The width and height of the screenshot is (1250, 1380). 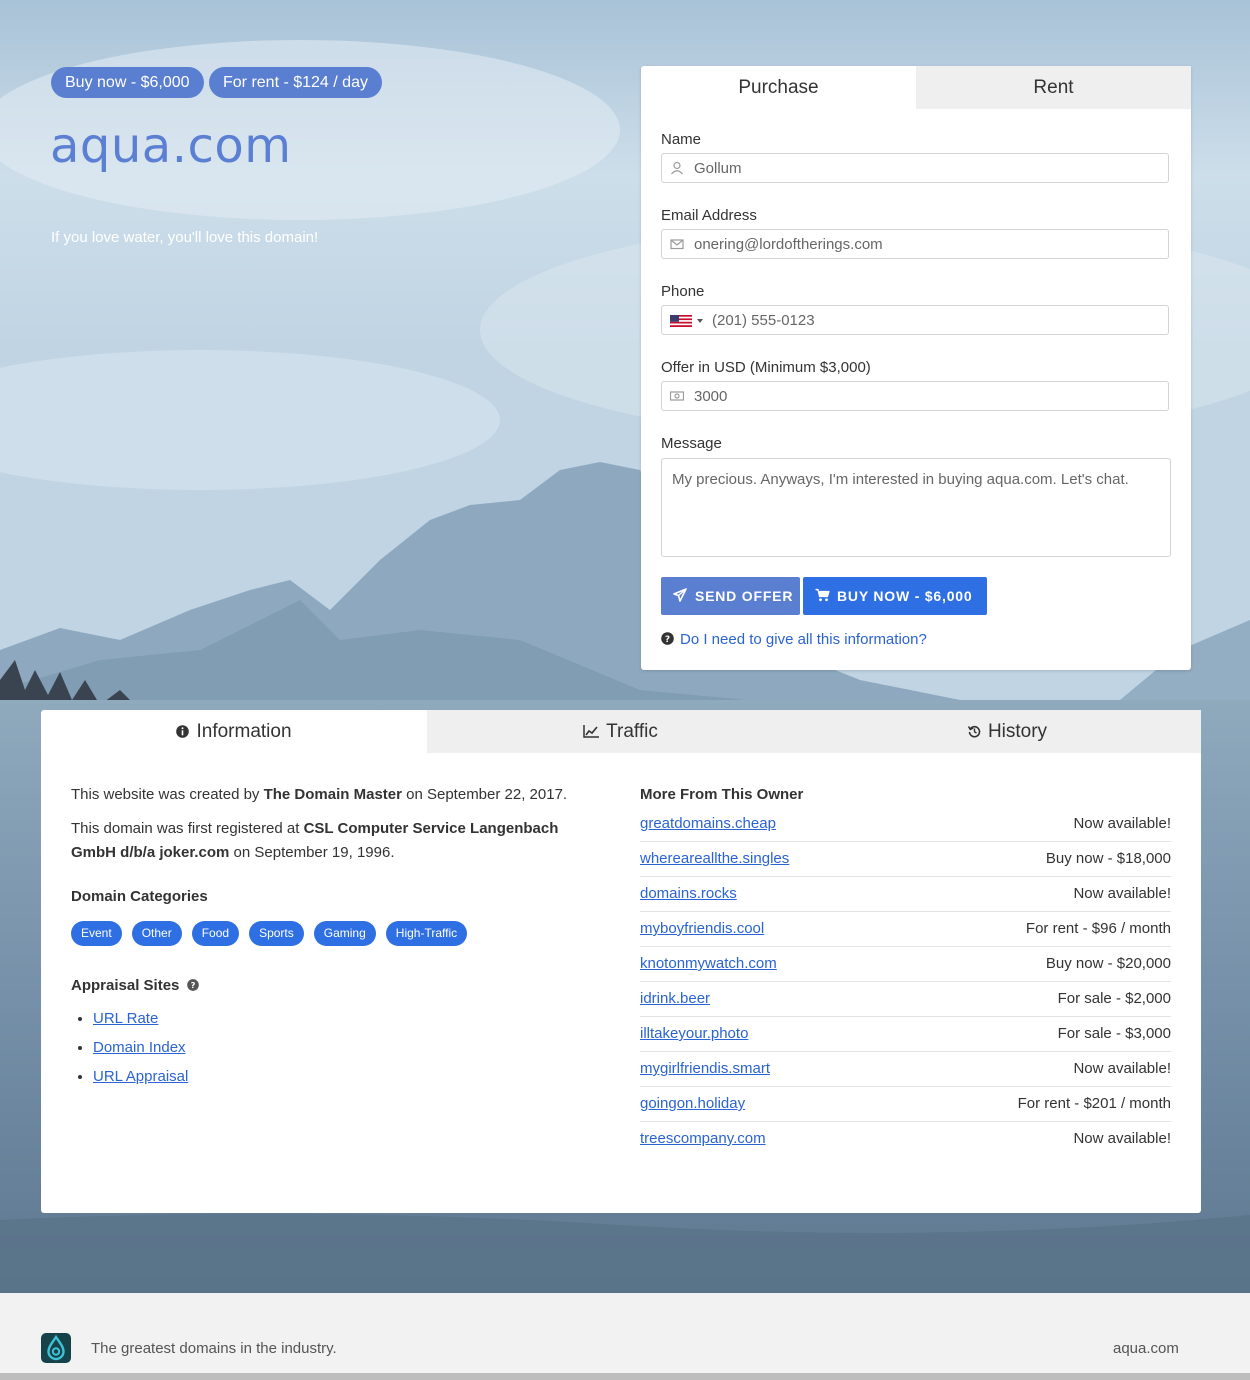 I want to click on owner-domain-row: mygirlfriendis.smart Now available!, so click(x=905, y=1069).